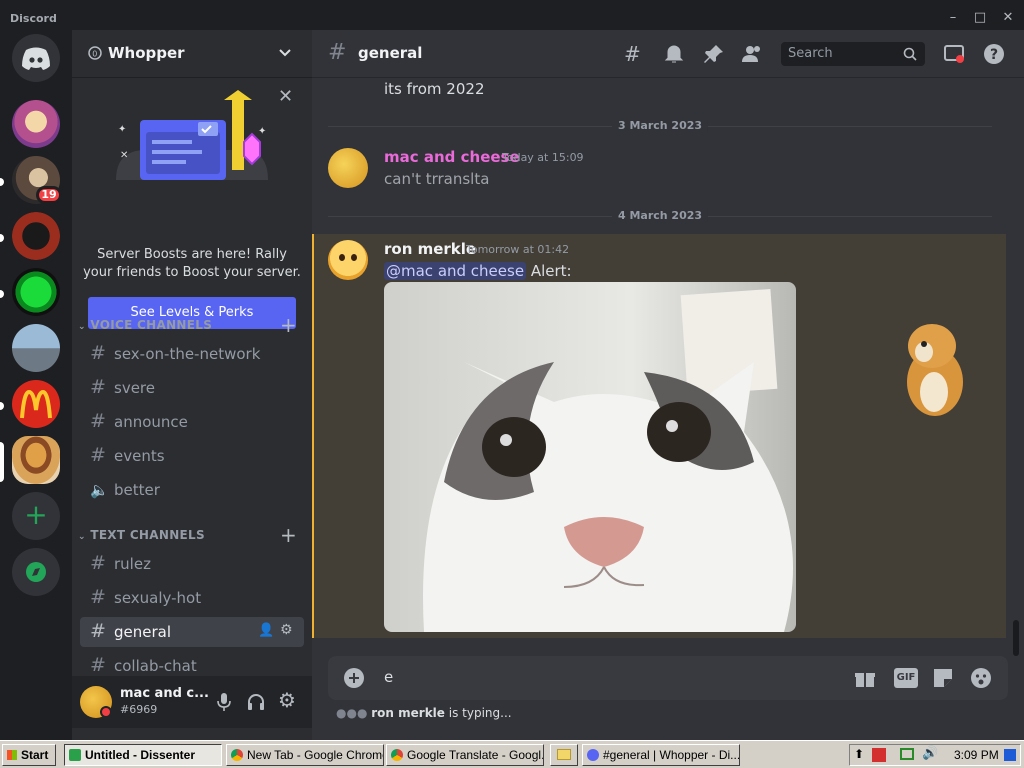  What do you see at coordinates (287, 700) in the screenshot?
I see `user-settings-icon: ⚙` at bounding box center [287, 700].